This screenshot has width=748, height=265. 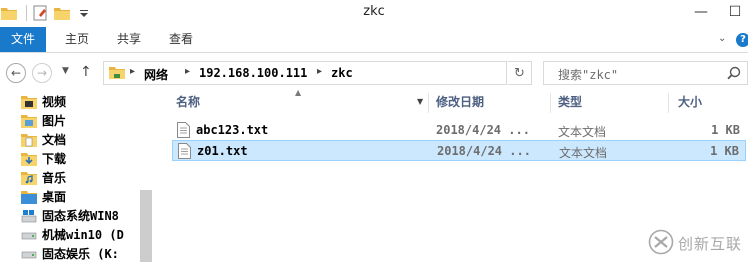 I want to click on file-name: z01.txt, so click(x=222, y=151).